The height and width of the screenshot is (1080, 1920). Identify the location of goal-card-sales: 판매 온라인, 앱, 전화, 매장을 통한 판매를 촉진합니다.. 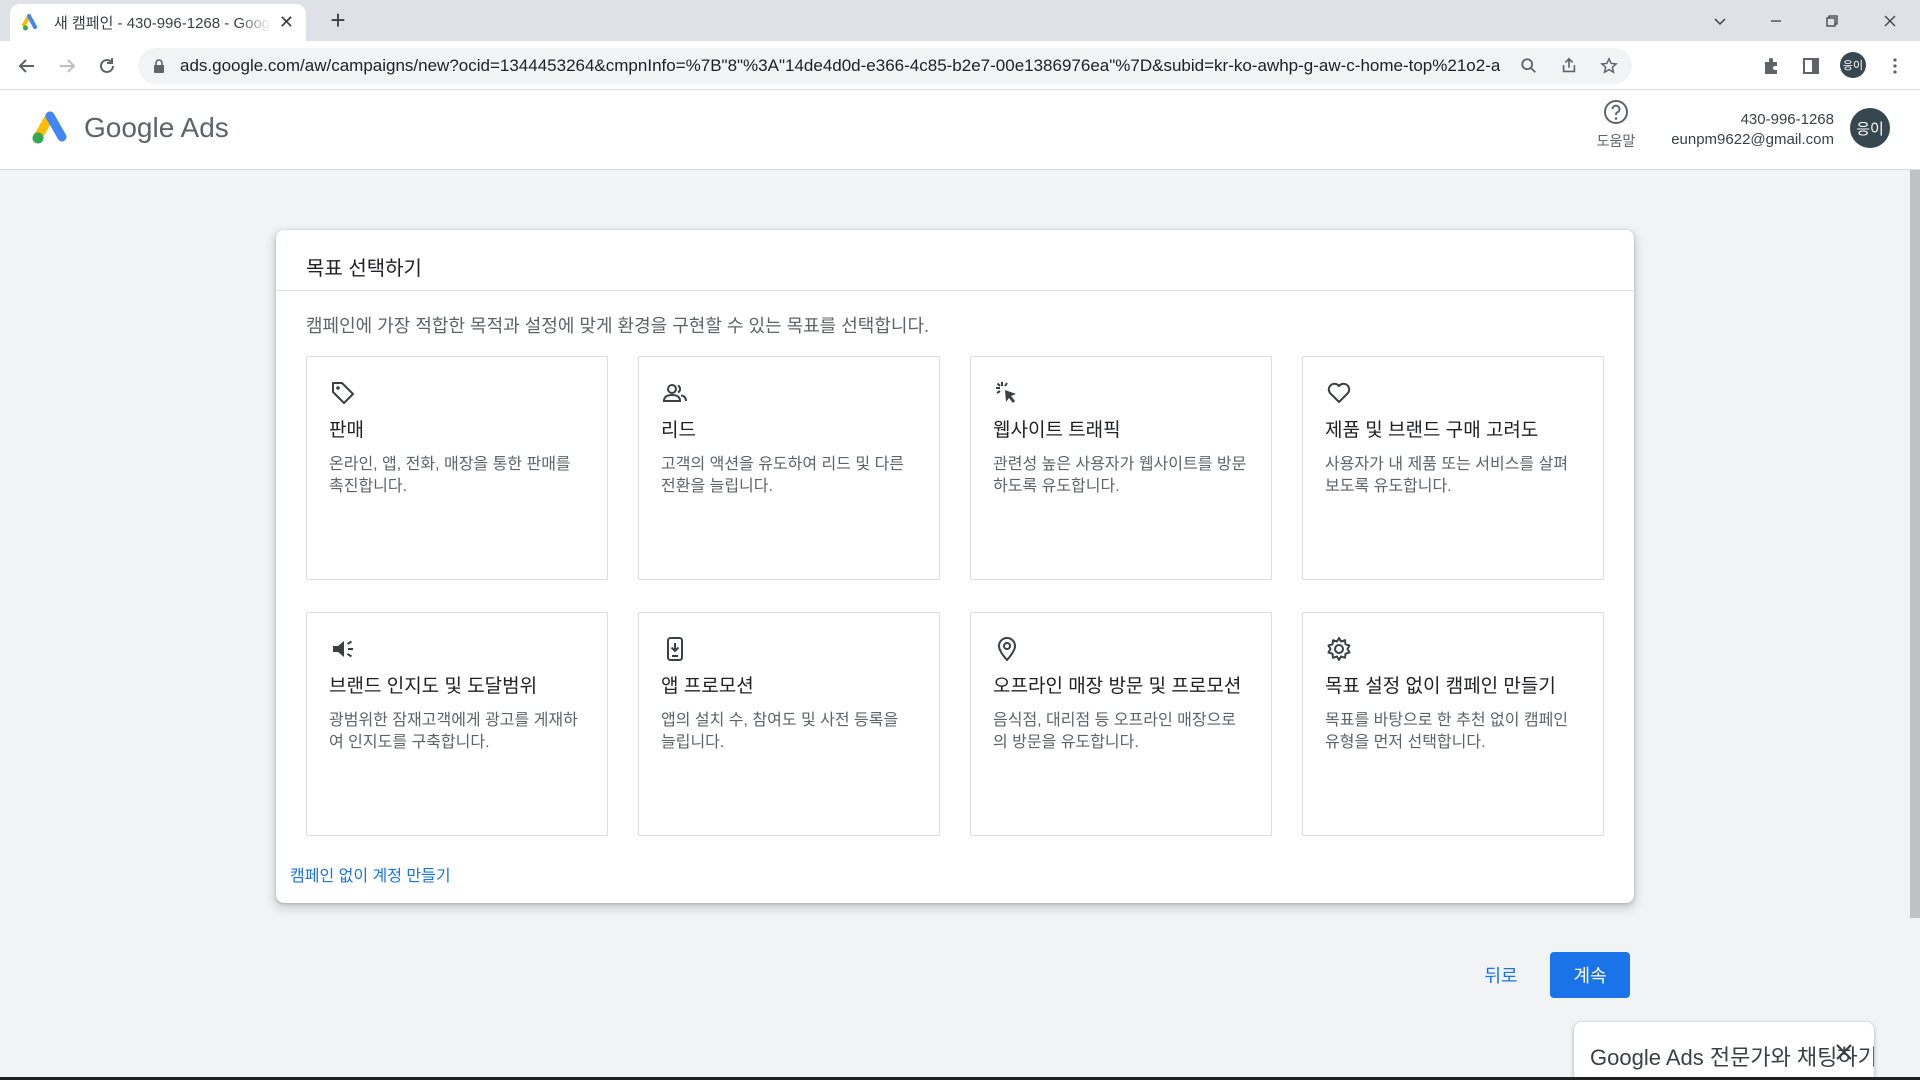
(457, 468).